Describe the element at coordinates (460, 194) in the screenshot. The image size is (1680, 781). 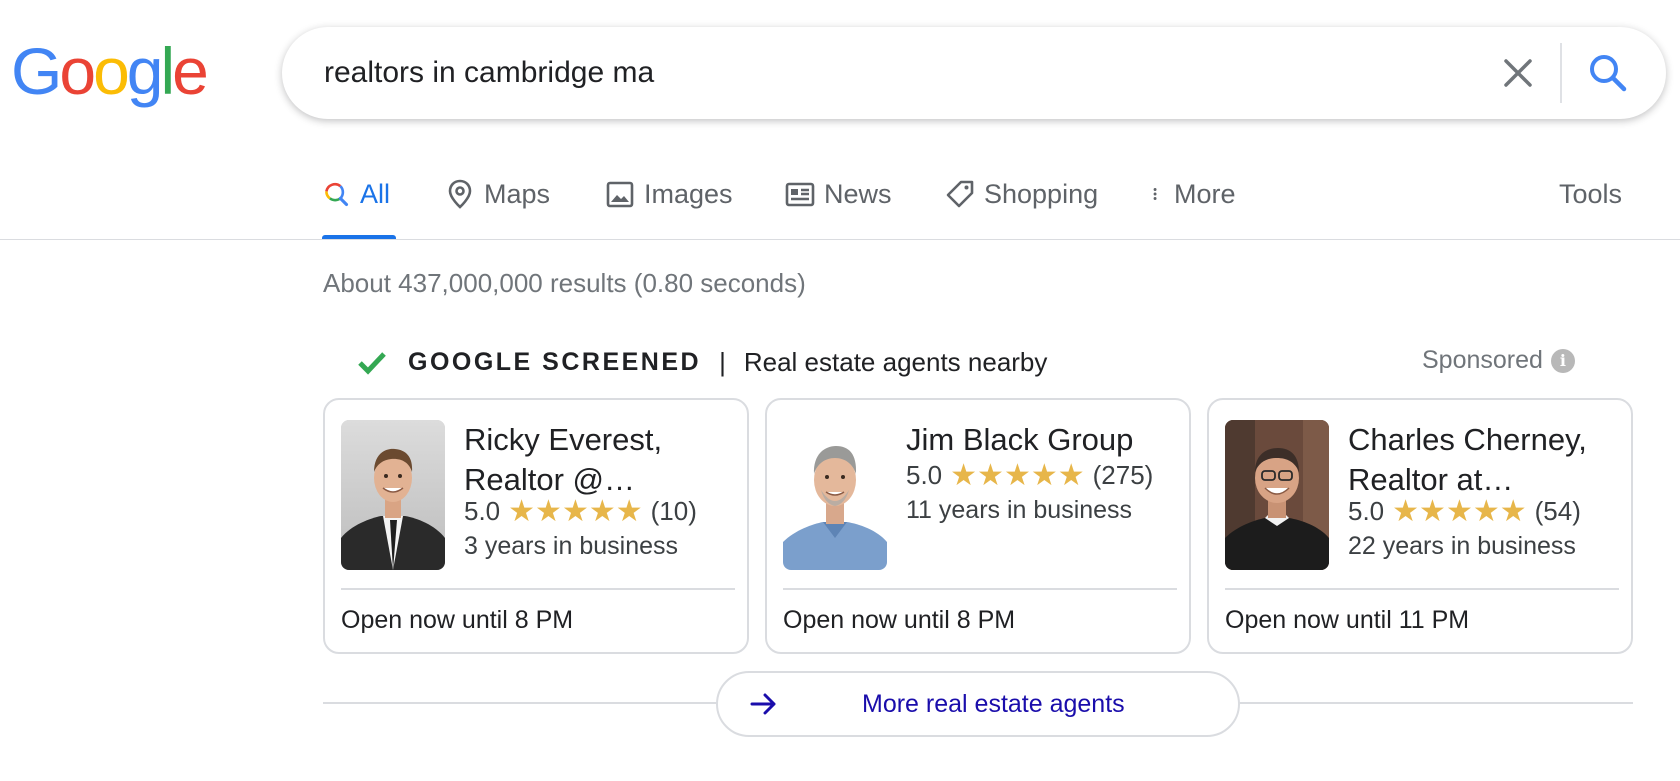
I see `map-pin-icon` at that location.